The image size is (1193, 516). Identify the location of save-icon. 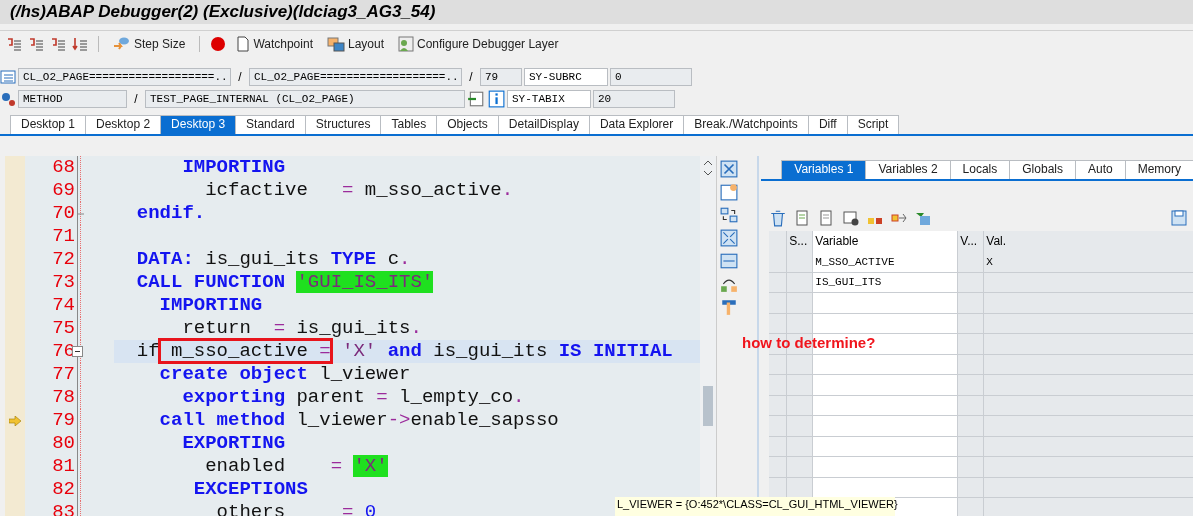
(1179, 218).